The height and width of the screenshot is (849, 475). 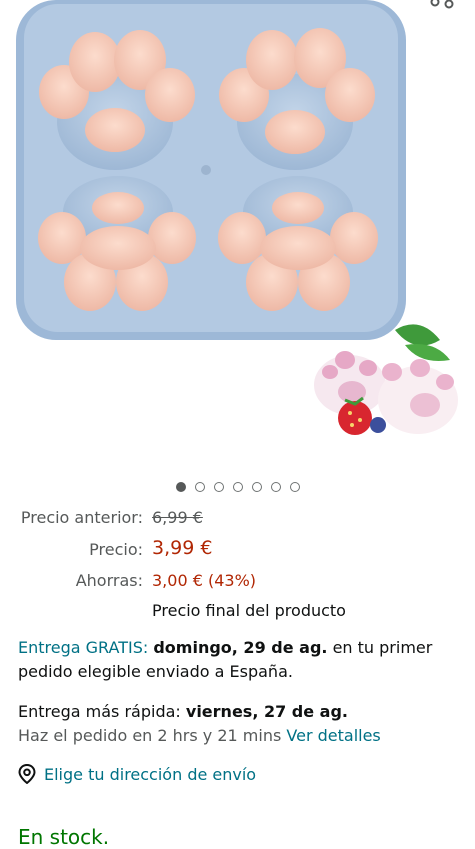 I want to click on delivery-address-selector: Elige tu dirección de envío, so click(x=137, y=774).